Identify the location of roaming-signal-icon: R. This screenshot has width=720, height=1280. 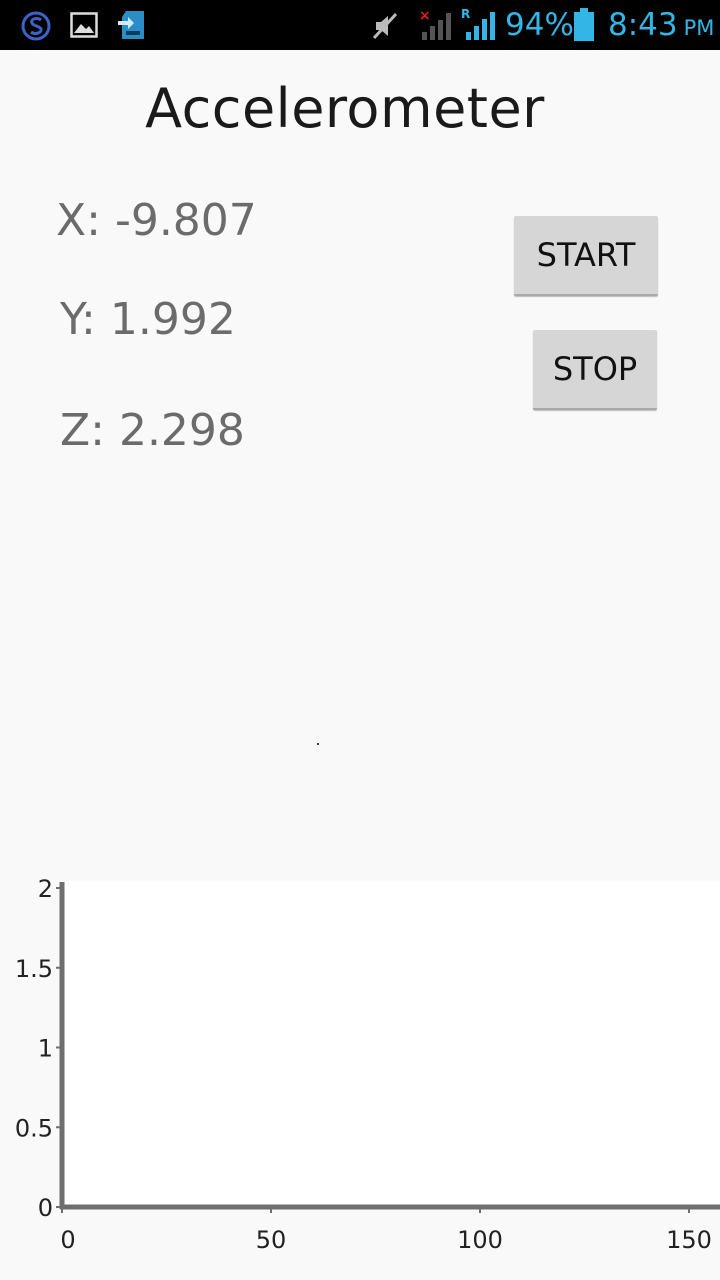
(478, 23).